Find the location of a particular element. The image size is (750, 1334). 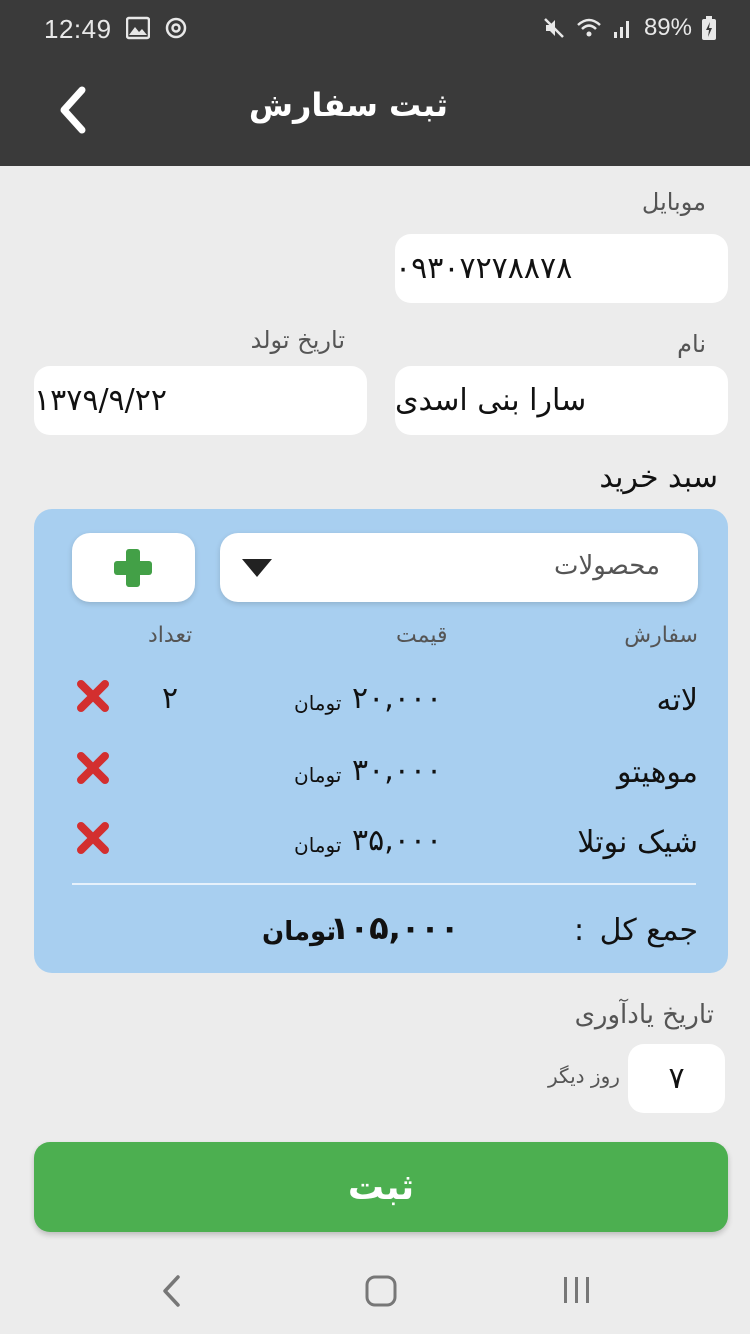

image-icon is located at coordinates (138, 28).